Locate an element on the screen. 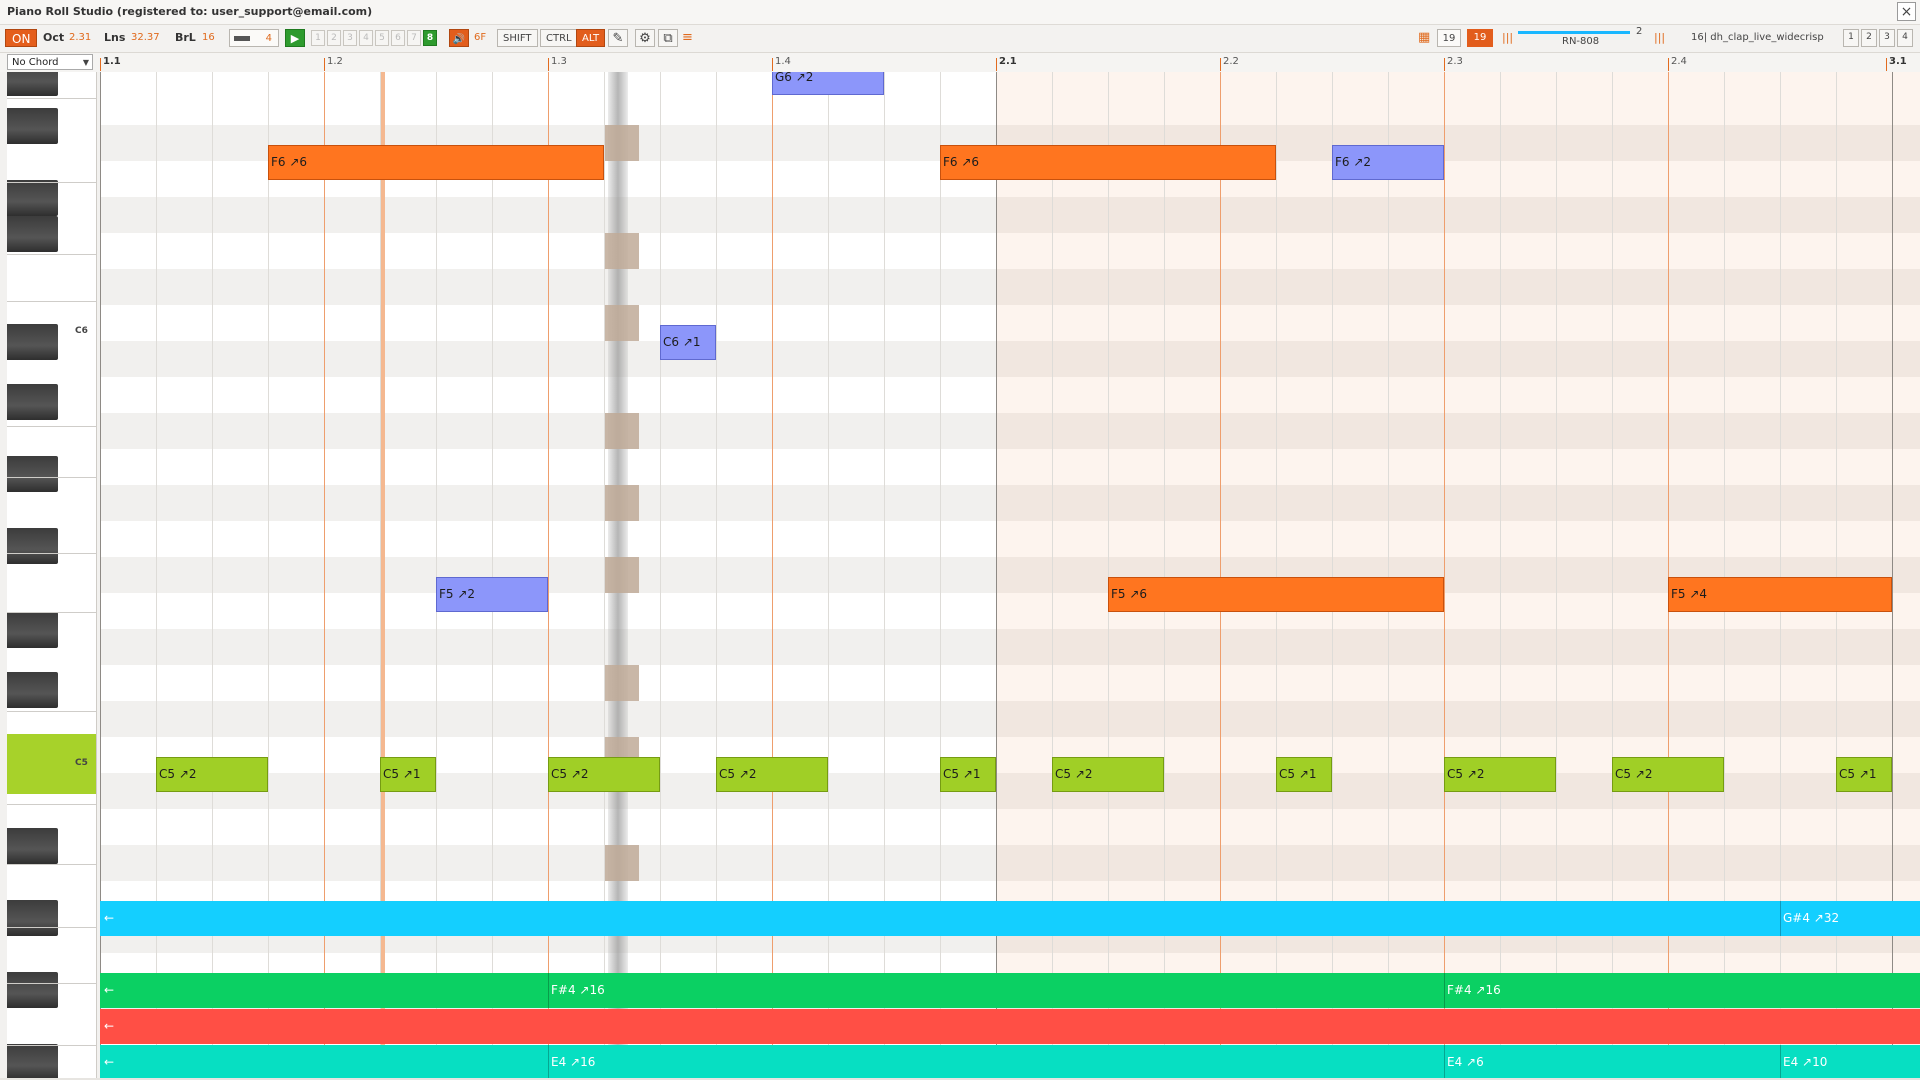  note-block: C6 ↗1 is located at coordinates (688, 342).